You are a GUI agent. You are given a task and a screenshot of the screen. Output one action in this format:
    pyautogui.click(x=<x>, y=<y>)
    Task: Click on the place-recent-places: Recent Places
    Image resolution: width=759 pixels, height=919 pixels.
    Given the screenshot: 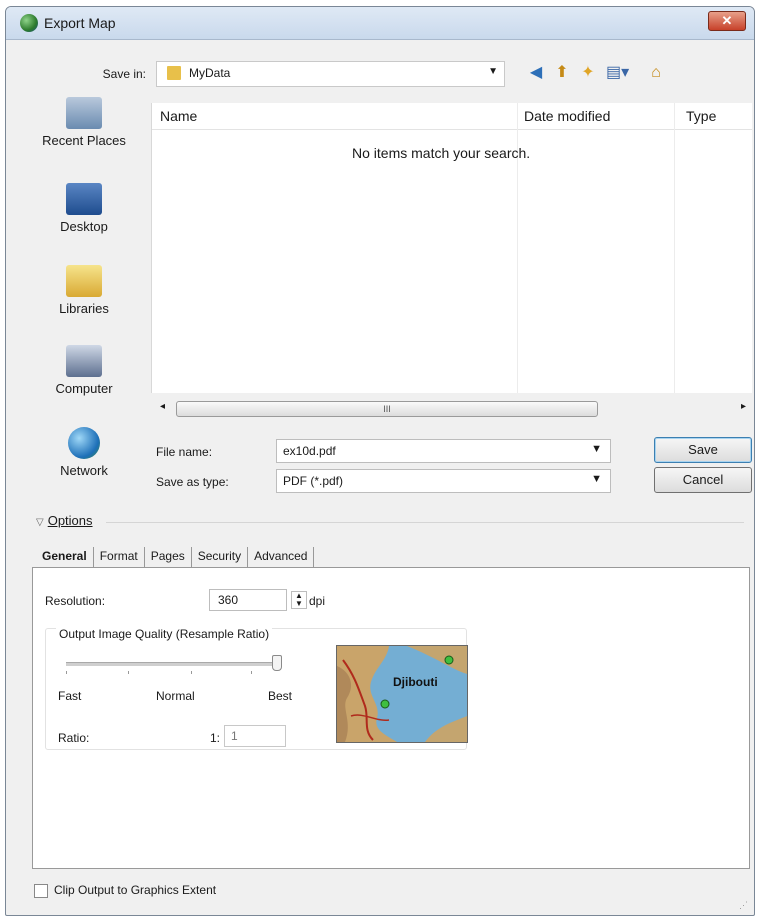 What is the action you would take?
    pyautogui.click(x=84, y=122)
    